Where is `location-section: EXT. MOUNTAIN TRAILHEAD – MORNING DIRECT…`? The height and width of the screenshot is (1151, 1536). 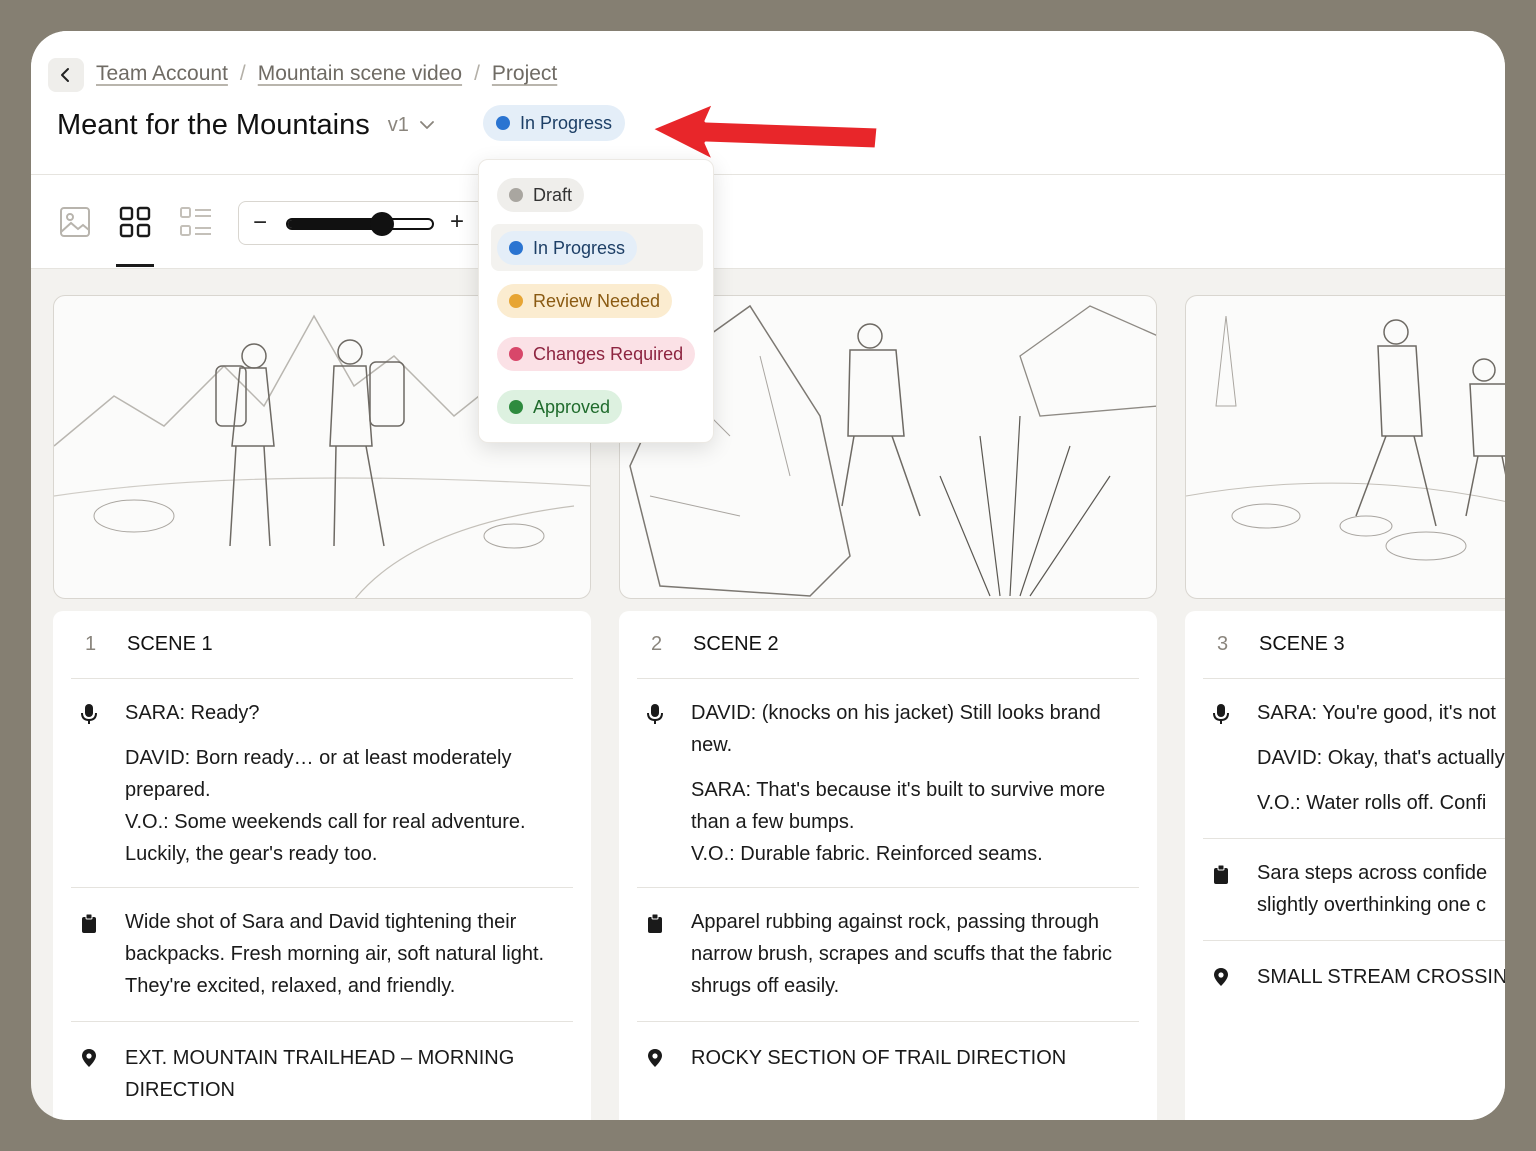 location-section: EXT. MOUNTAIN TRAILHEAD – MORNING DIRECT… is located at coordinates (322, 1071).